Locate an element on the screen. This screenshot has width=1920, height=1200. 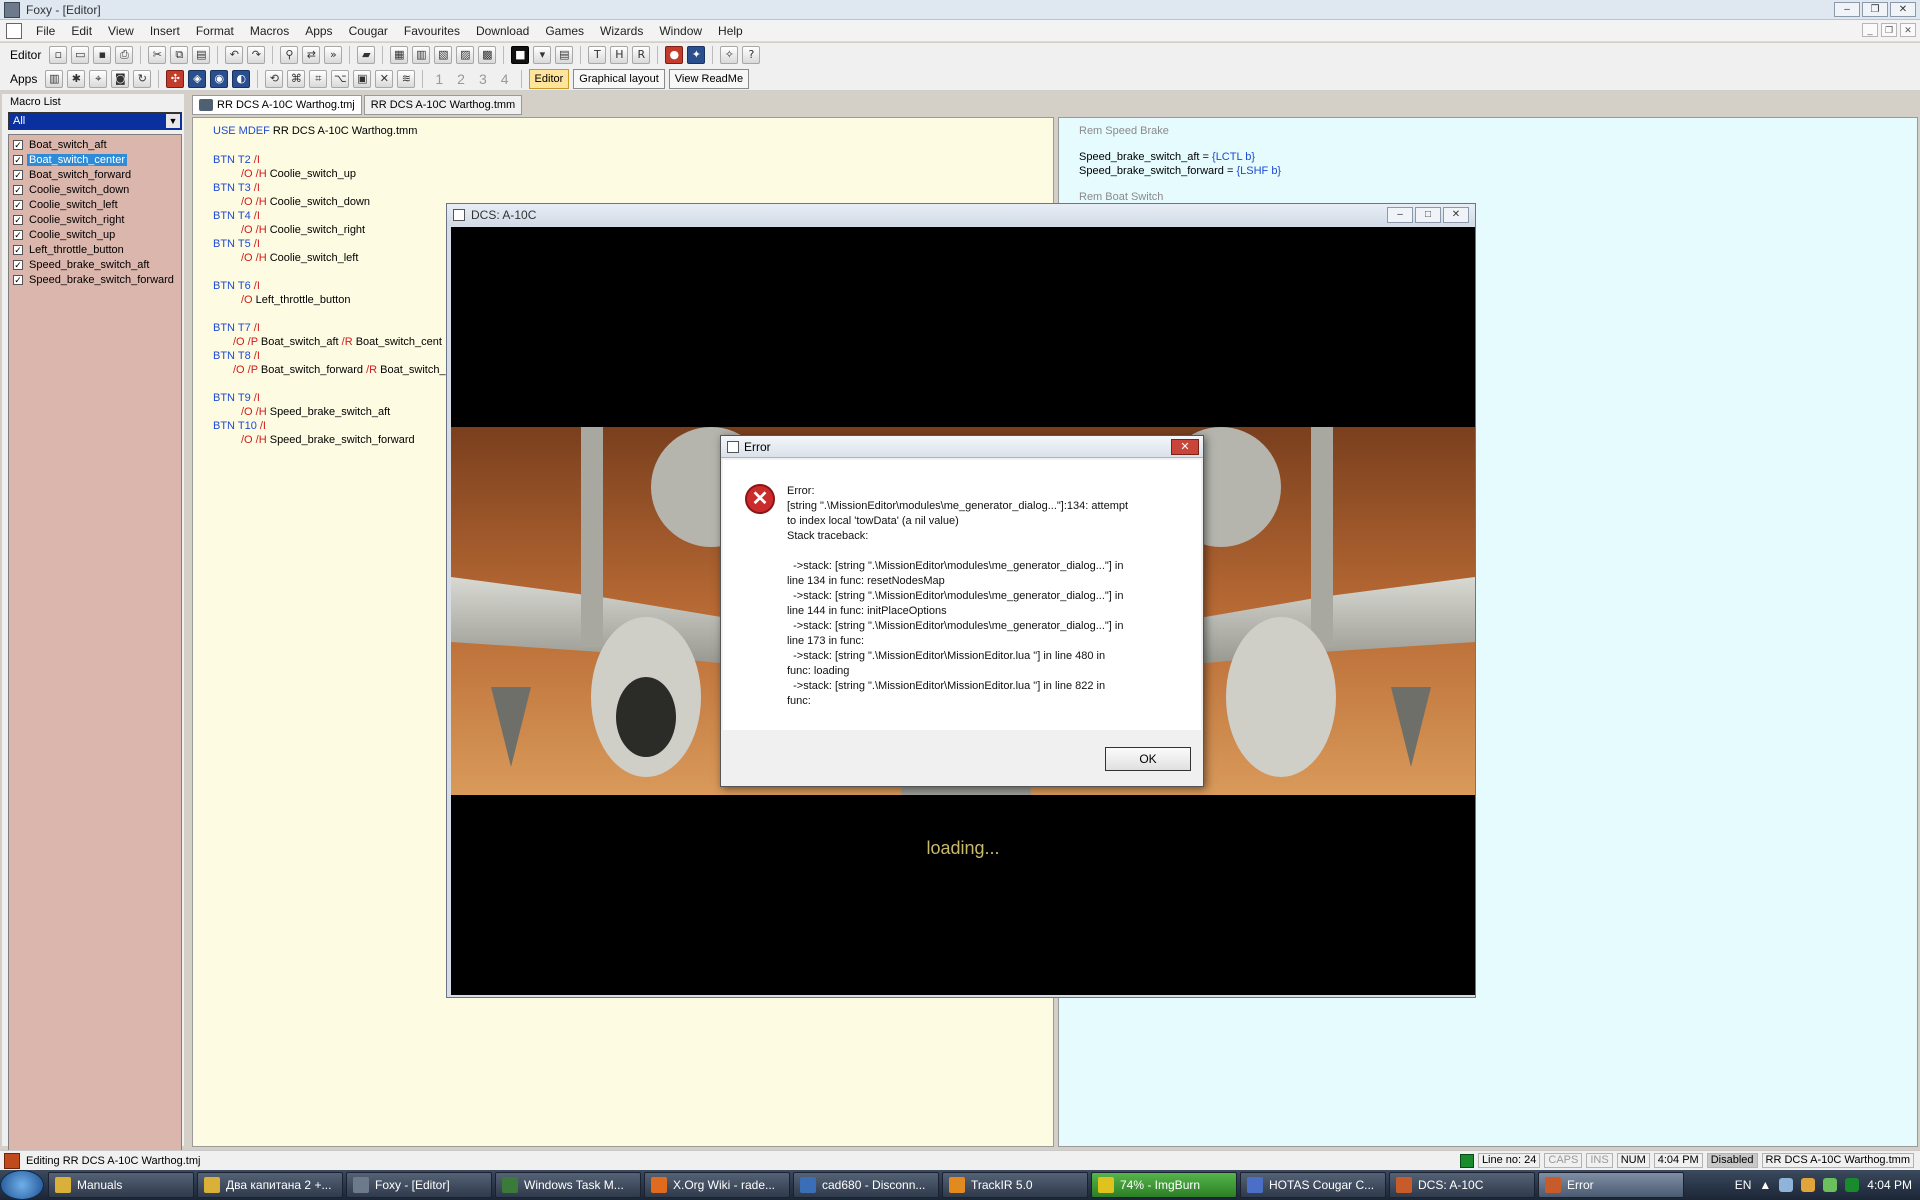
macro-list-item: ✓ Boat_switch_aft is located at coordinates (95, 144).